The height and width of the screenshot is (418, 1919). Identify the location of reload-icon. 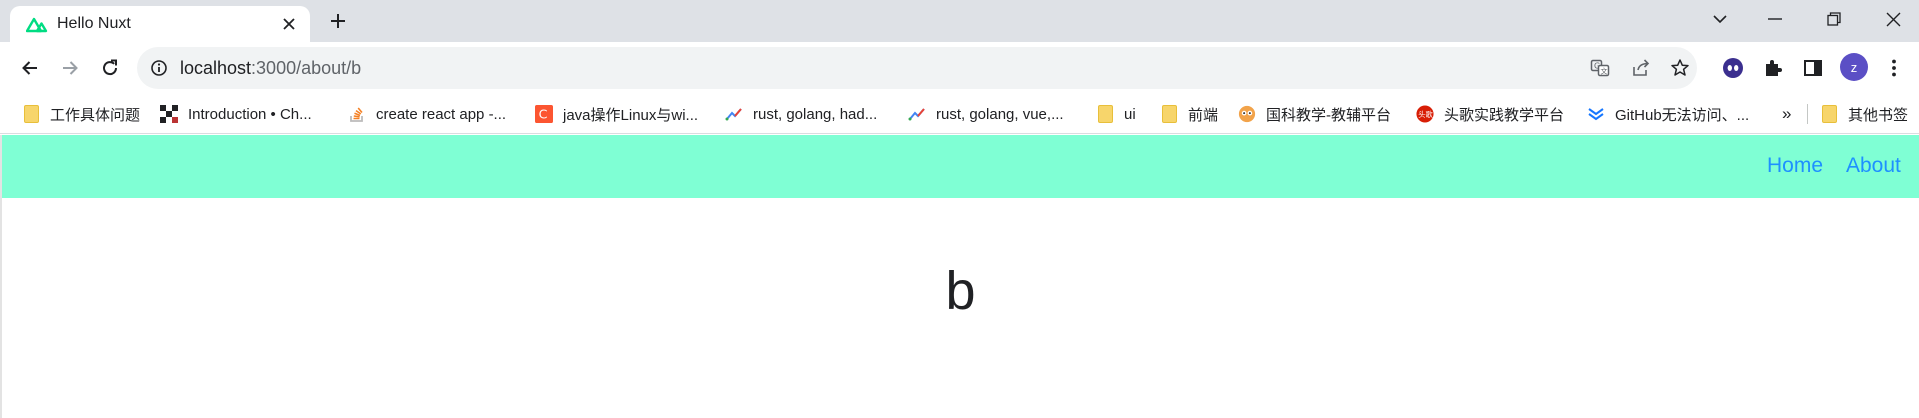
(110, 68).